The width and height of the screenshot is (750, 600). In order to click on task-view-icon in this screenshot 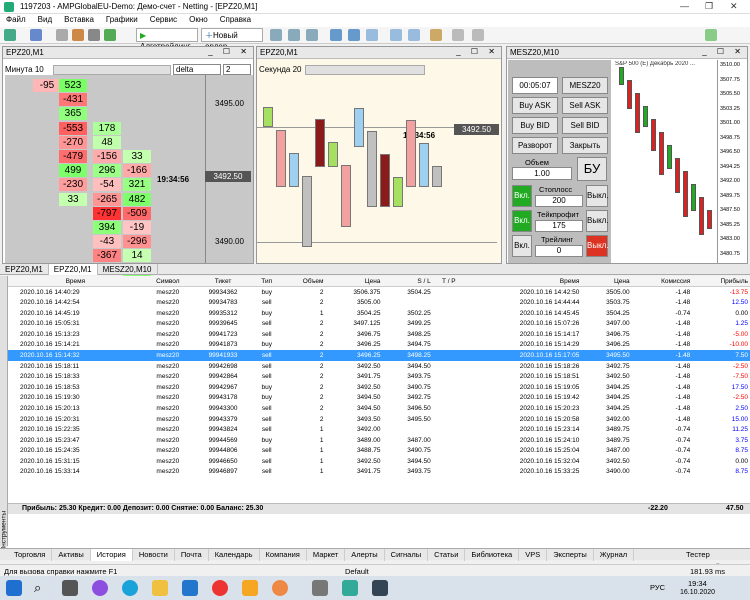, I will do `click(70, 588)`.